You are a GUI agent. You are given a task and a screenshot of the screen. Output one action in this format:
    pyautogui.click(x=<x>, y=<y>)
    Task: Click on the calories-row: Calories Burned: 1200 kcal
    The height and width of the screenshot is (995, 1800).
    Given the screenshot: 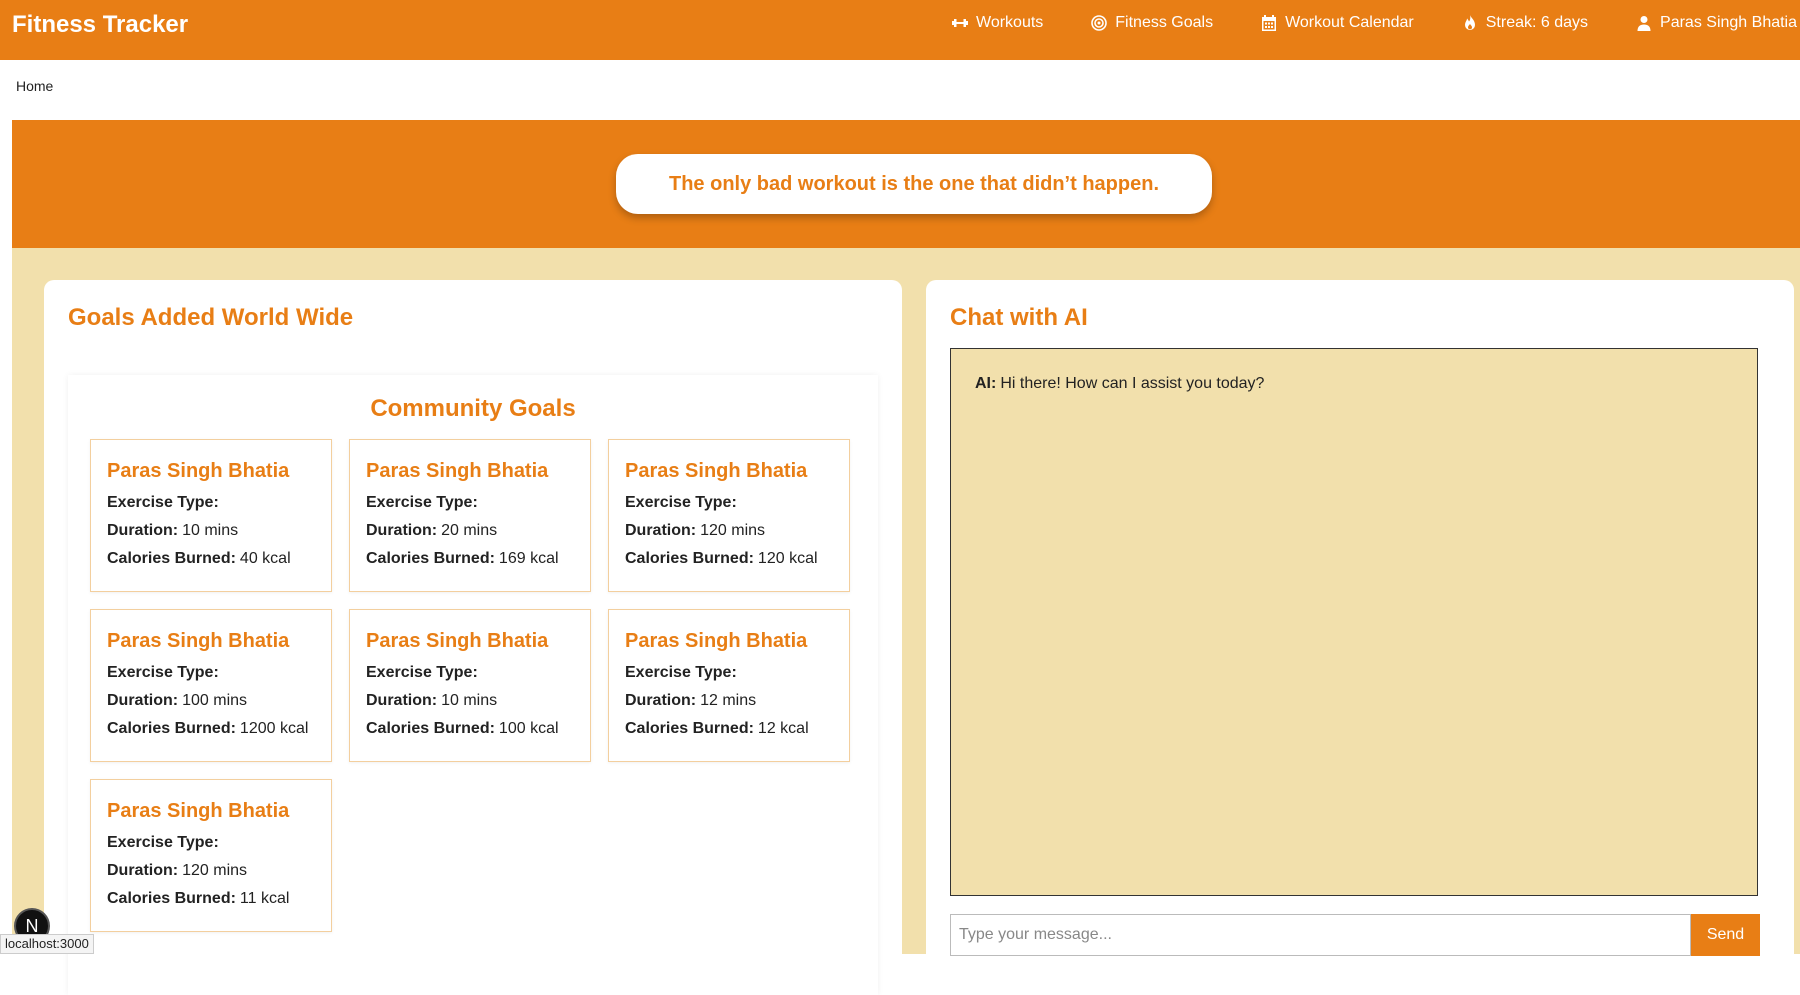 What is the action you would take?
    pyautogui.click(x=207, y=729)
    